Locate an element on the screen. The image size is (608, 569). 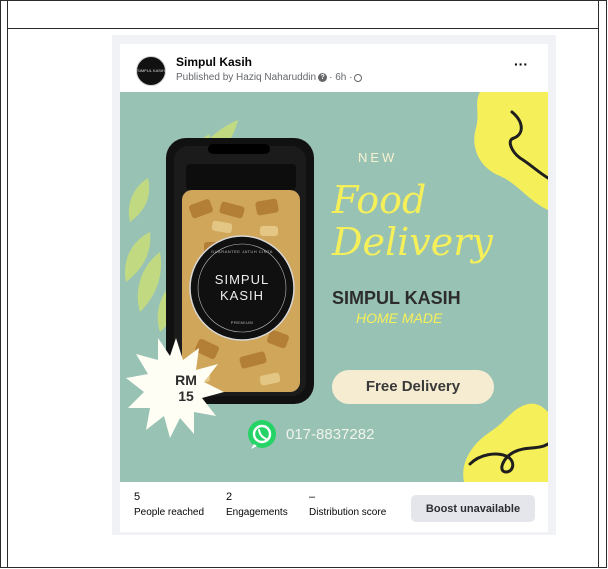
left-border is located at coordinates (7, 284).